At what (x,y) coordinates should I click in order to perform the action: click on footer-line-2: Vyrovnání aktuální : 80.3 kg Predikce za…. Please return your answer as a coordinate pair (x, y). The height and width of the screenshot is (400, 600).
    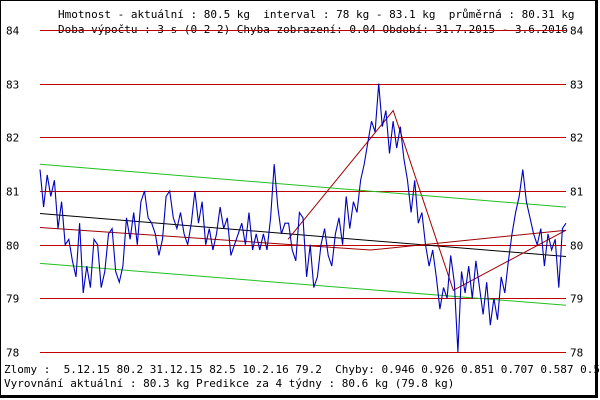
    Looking at the image, I should click on (229, 383).